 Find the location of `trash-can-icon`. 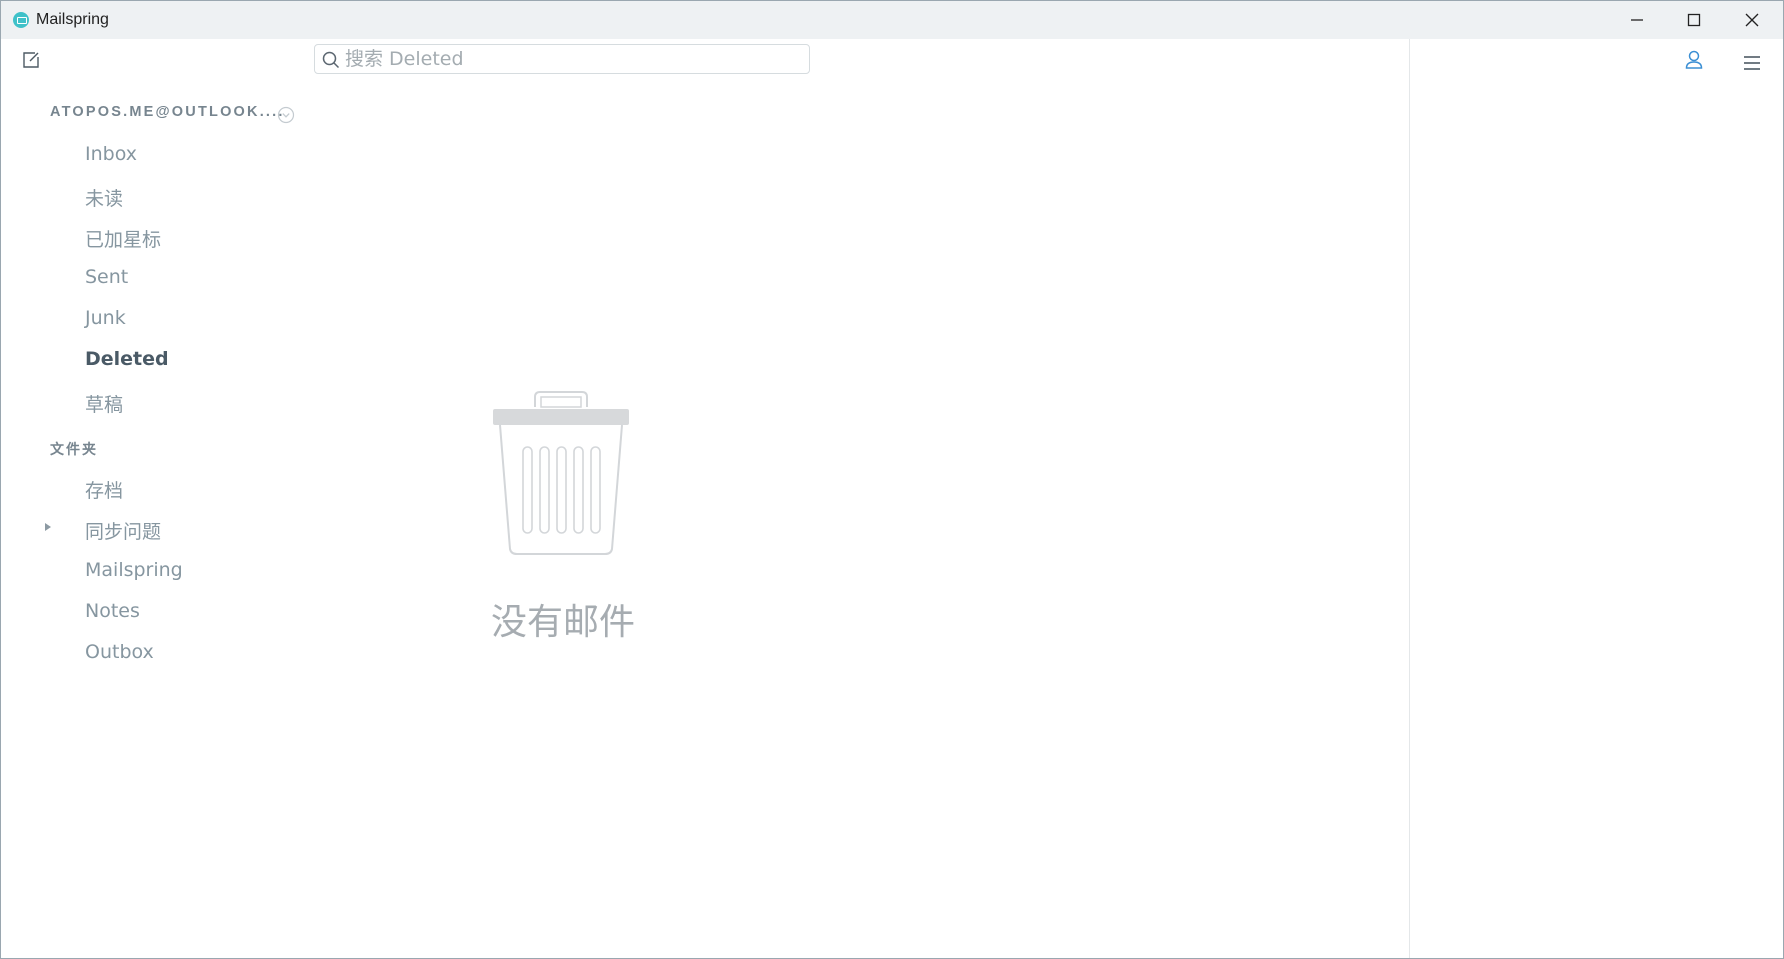

trash-can-icon is located at coordinates (561, 473).